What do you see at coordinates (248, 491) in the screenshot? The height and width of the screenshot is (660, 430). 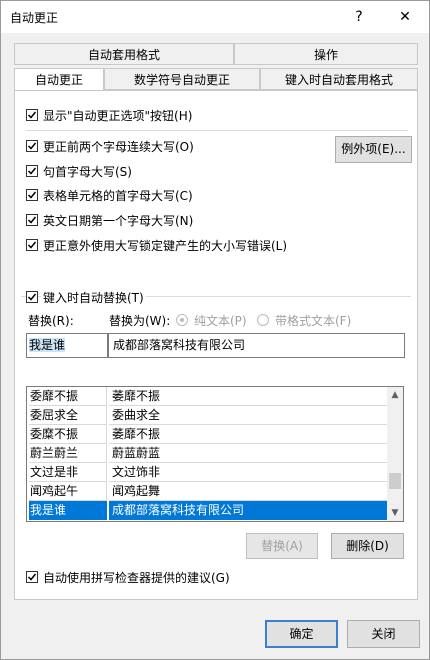 I see `entry-to: 闻鸡起舞` at bounding box center [248, 491].